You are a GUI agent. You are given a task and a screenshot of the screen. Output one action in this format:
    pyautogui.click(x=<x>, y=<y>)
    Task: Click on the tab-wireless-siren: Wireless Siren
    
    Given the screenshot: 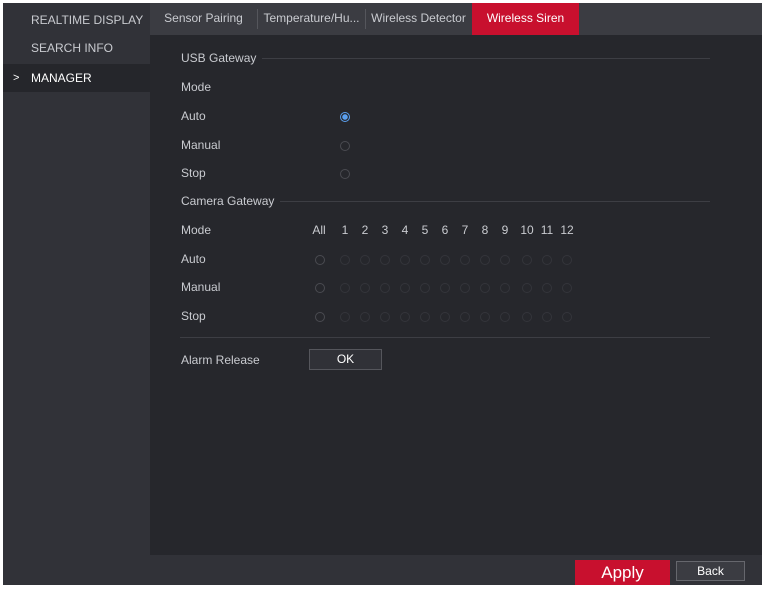 What is the action you would take?
    pyautogui.click(x=525, y=19)
    